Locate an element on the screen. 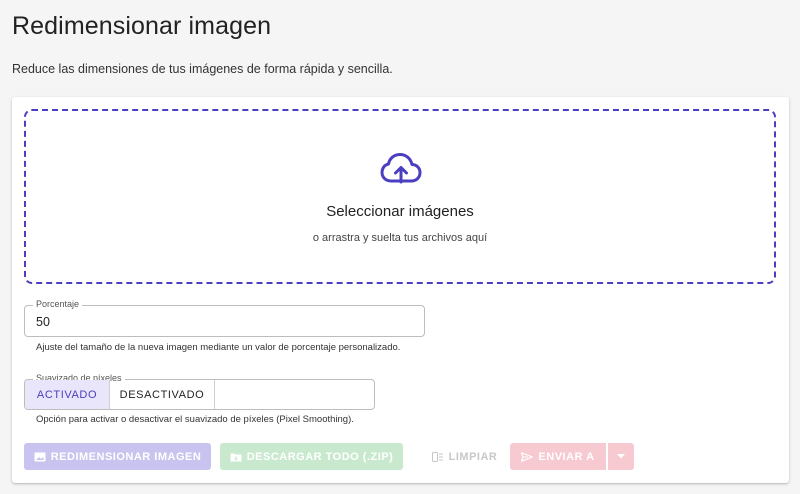 This screenshot has height=494, width=800. clear-button-label: LIMPIAR is located at coordinates (473, 456).